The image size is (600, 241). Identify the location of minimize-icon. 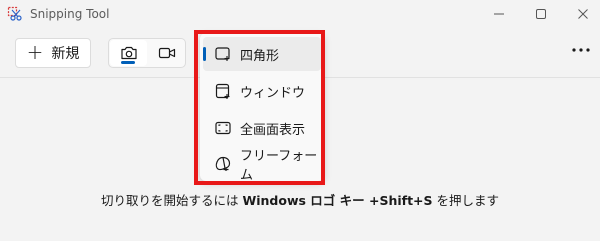
(499, 14).